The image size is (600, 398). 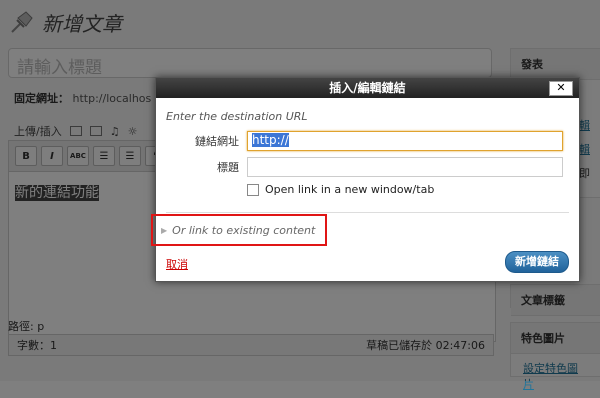 What do you see at coordinates (253, 189) in the screenshot?
I see `new-window-checkbox` at bounding box center [253, 189].